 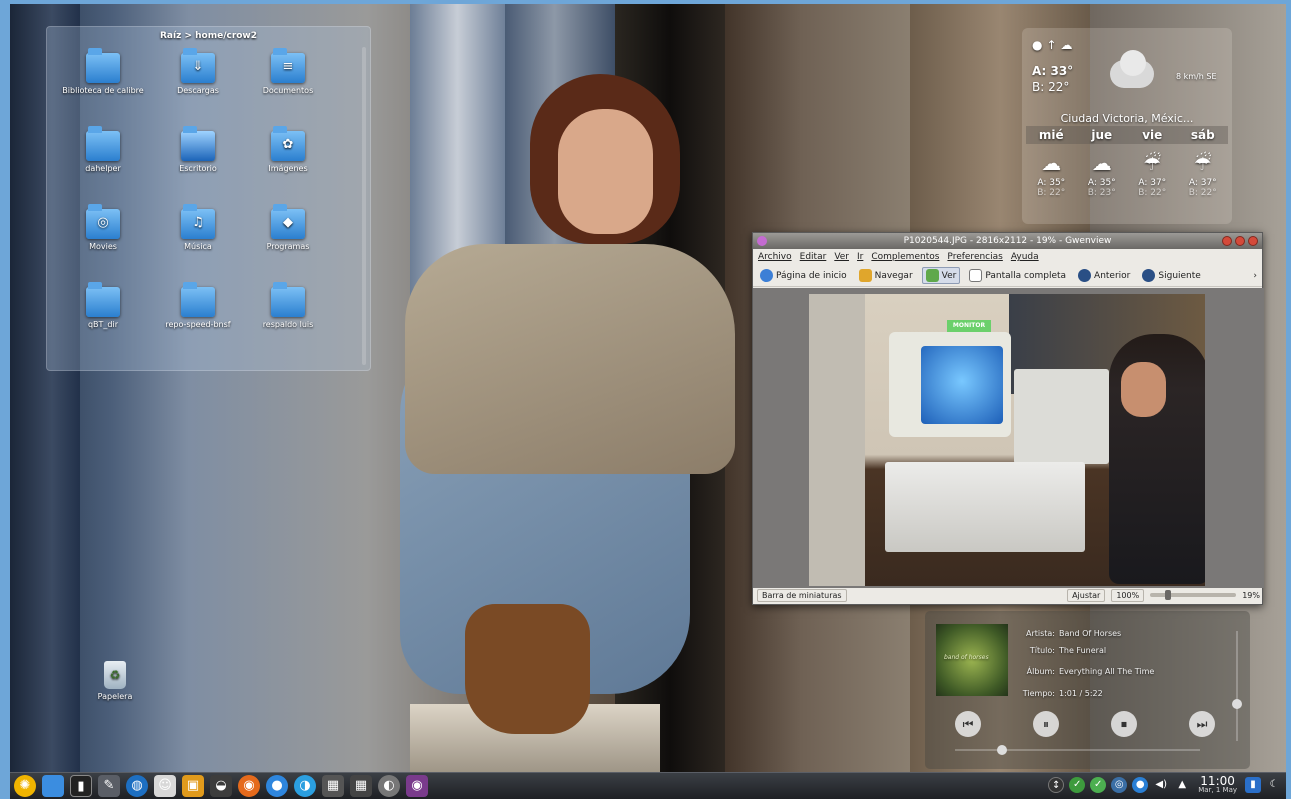 What do you see at coordinates (1002, 750) in the screenshot?
I see `seek-slider-handle` at bounding box center [1002, 750].